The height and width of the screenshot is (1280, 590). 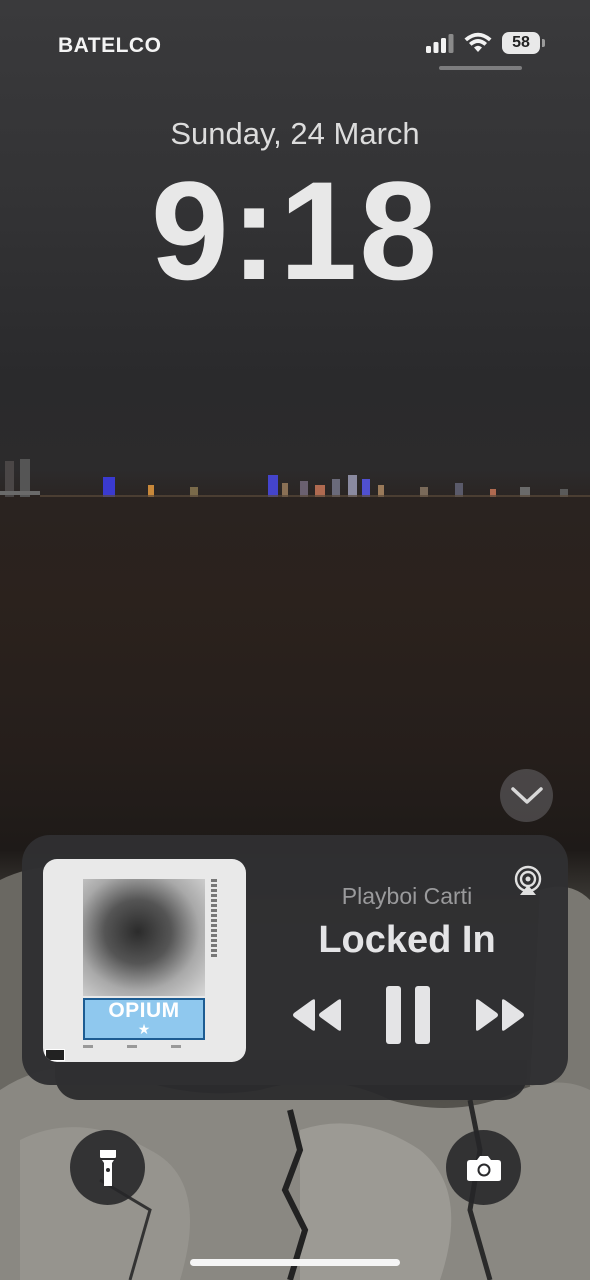 I want to click on fast-forward-icon, so click(x=500, y=1015).